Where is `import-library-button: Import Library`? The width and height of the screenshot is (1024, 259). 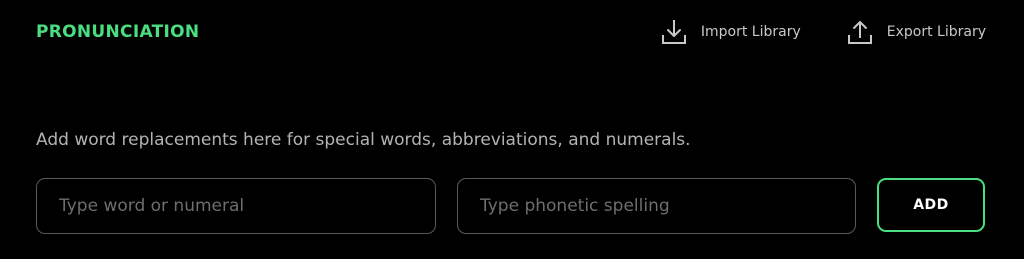
import-library-button: Import Library is located at coordinates (731, 32).